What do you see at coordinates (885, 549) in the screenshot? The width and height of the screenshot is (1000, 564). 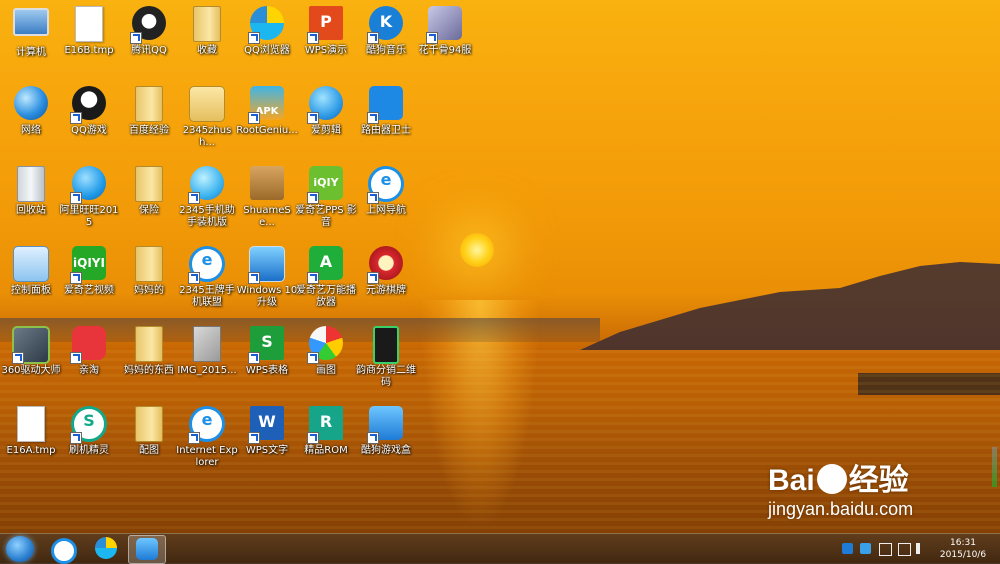 I see `network-tray-icon` at bounding box center [885, 549].